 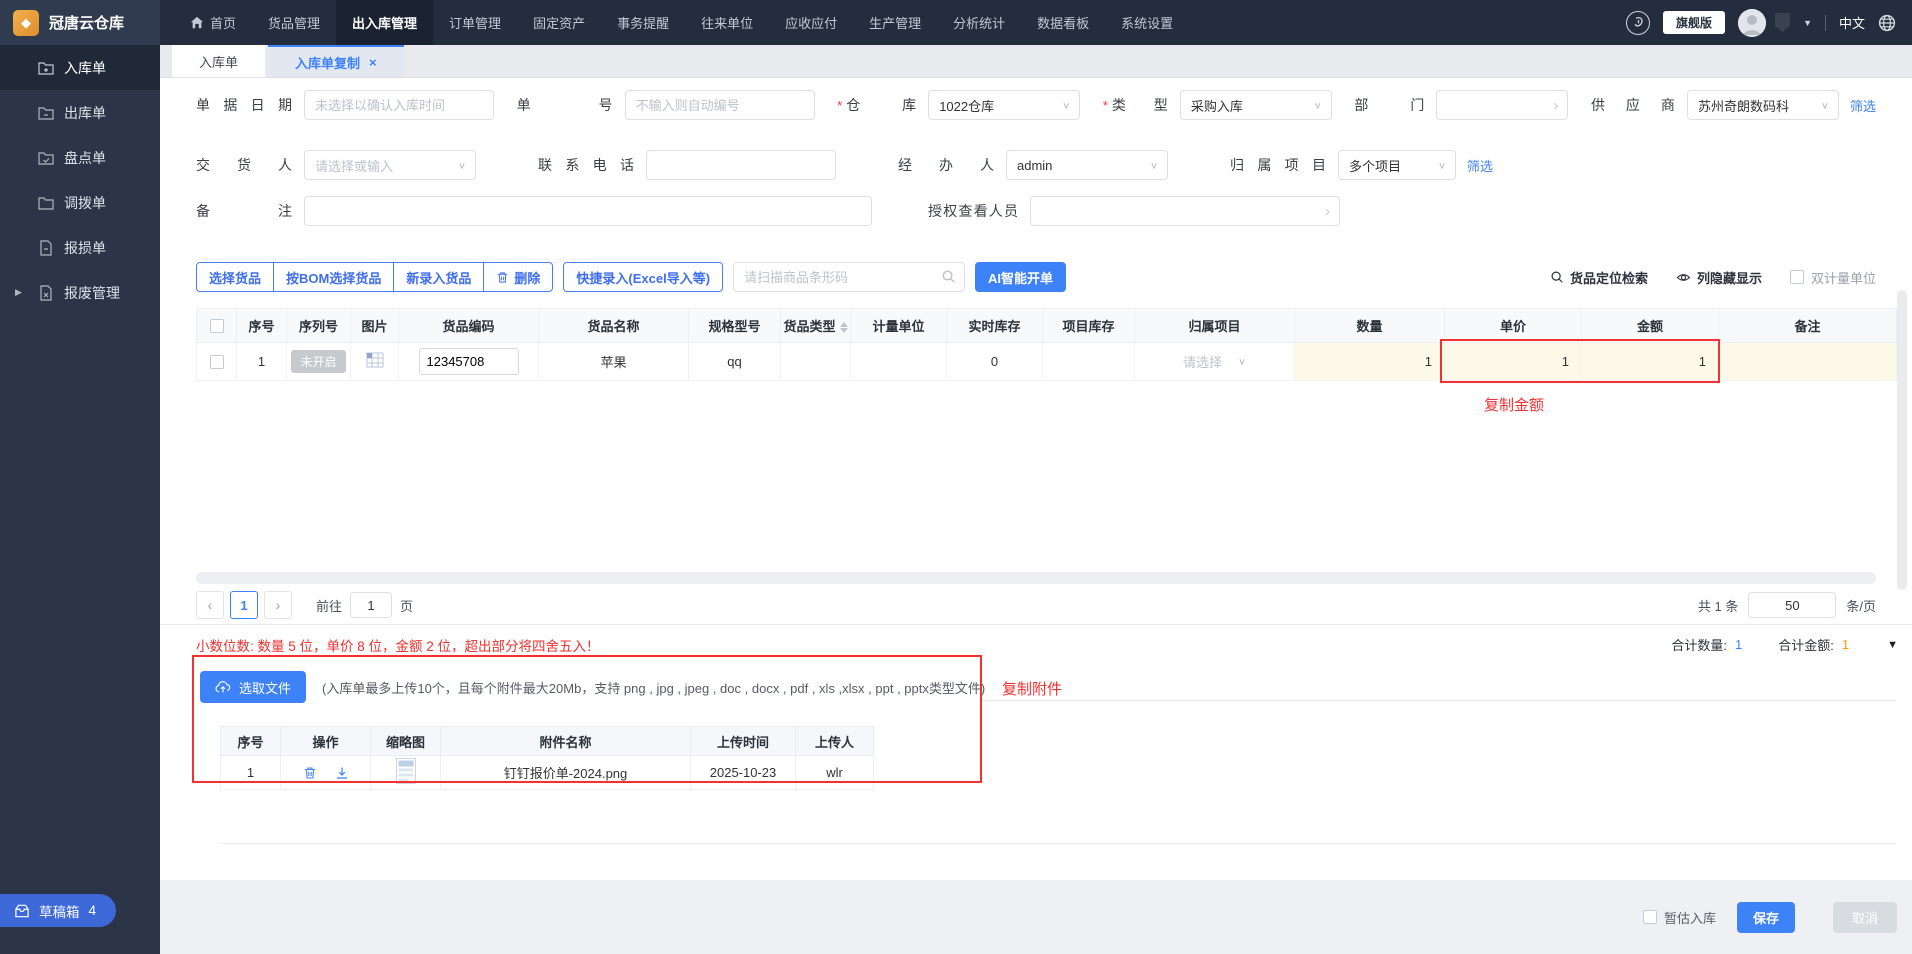 What do you see at coordinates (216, 326) in the screenshot?
I see `select-all-checkbox` at bounding box center [216, 326].